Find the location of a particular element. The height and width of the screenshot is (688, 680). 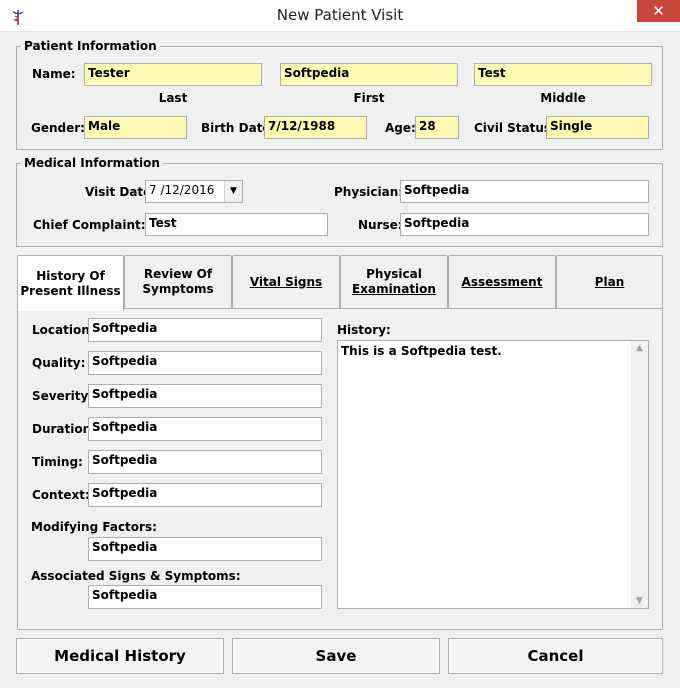

cancel-button: Cancel is located at coordinates (555, 656).